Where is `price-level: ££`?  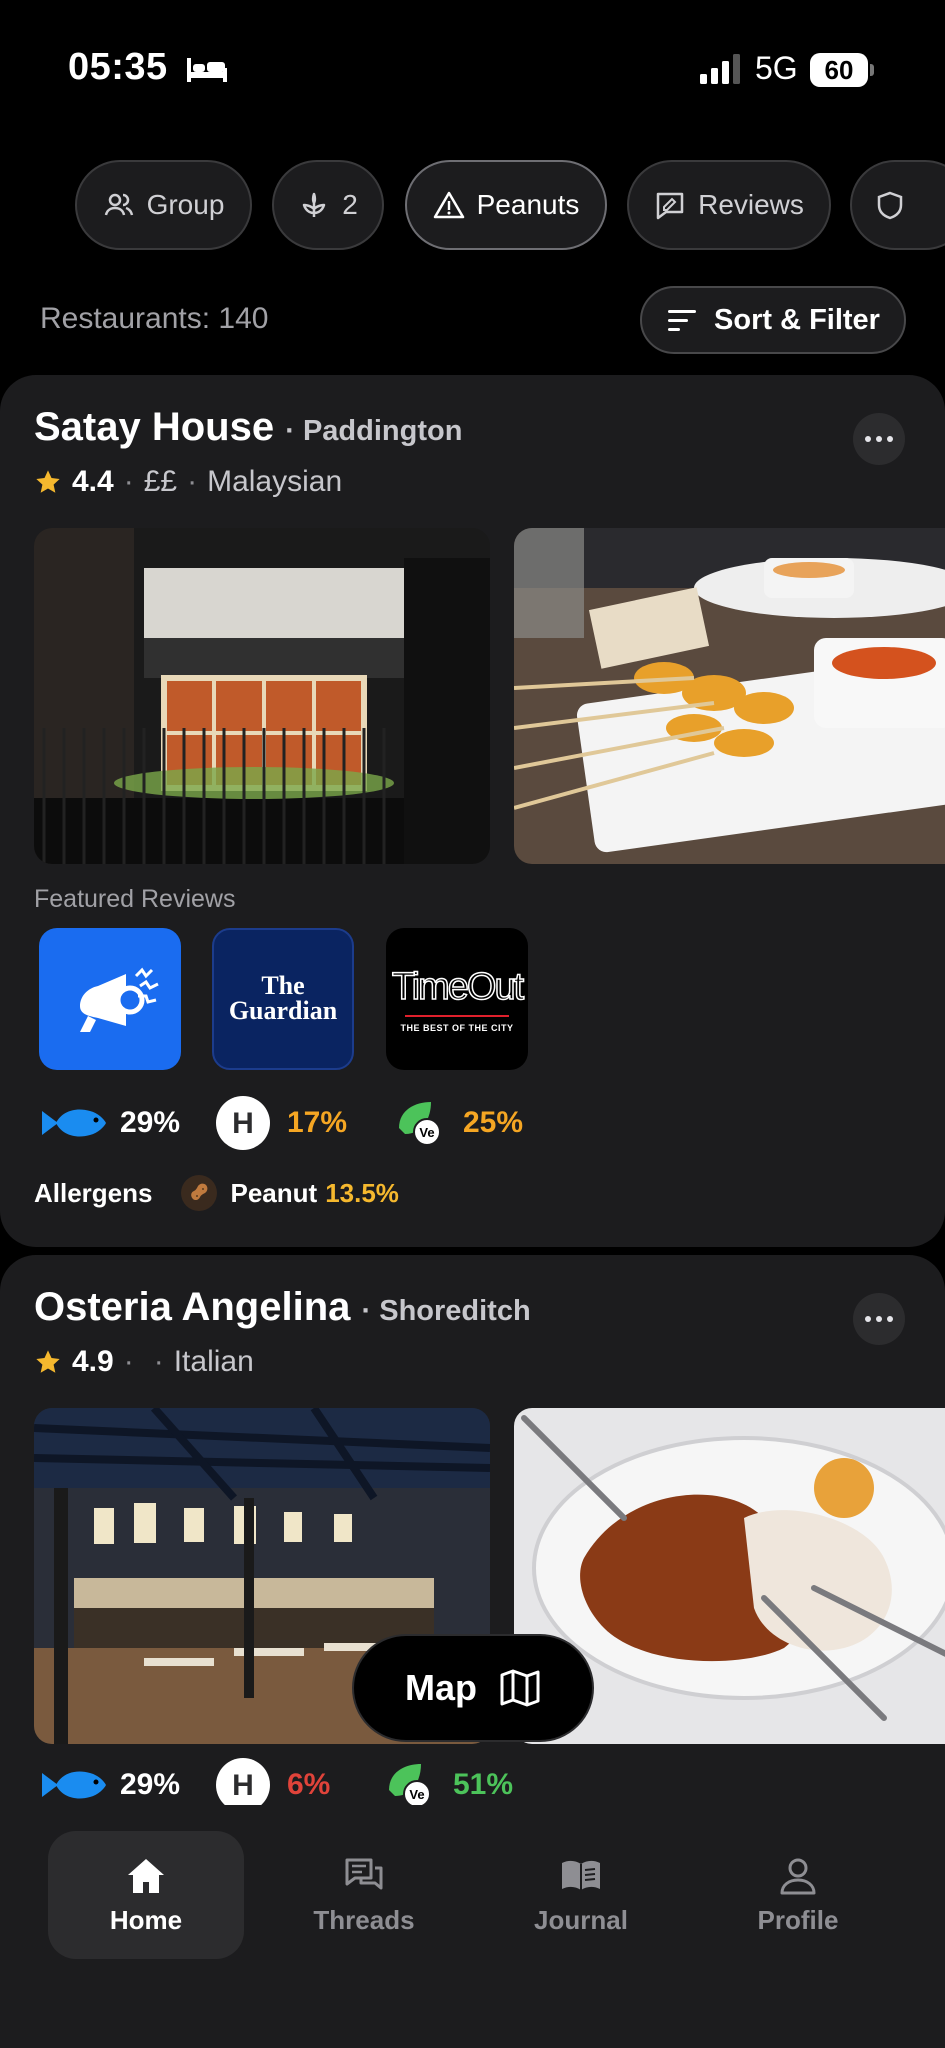 price-level: ££ is located at coordinates (160, 481).